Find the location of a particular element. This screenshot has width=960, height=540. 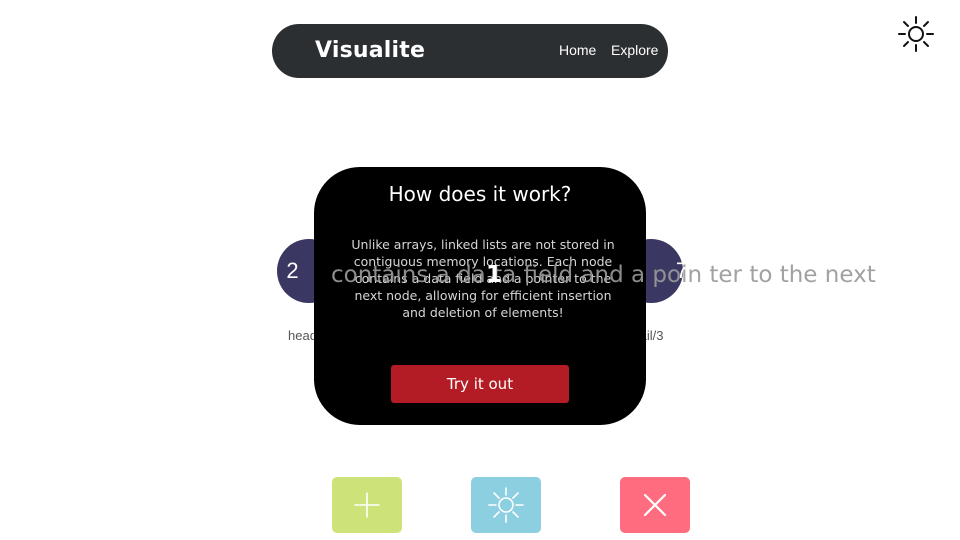

theme-toggle-button is located at coordinates (916, 34).